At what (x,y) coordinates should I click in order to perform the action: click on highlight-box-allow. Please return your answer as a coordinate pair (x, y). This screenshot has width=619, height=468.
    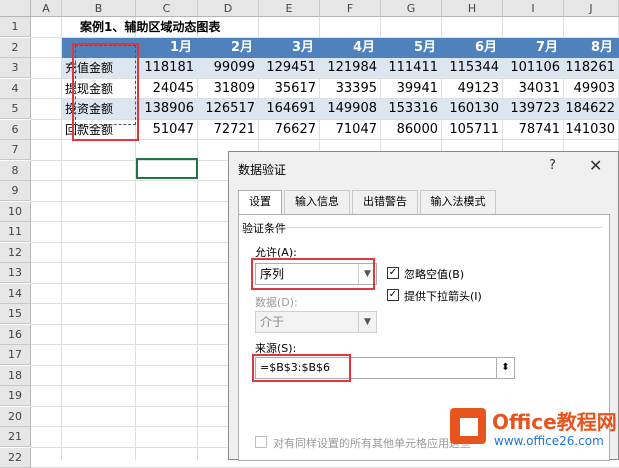
    Looking at the image, I should click on (313, 274).